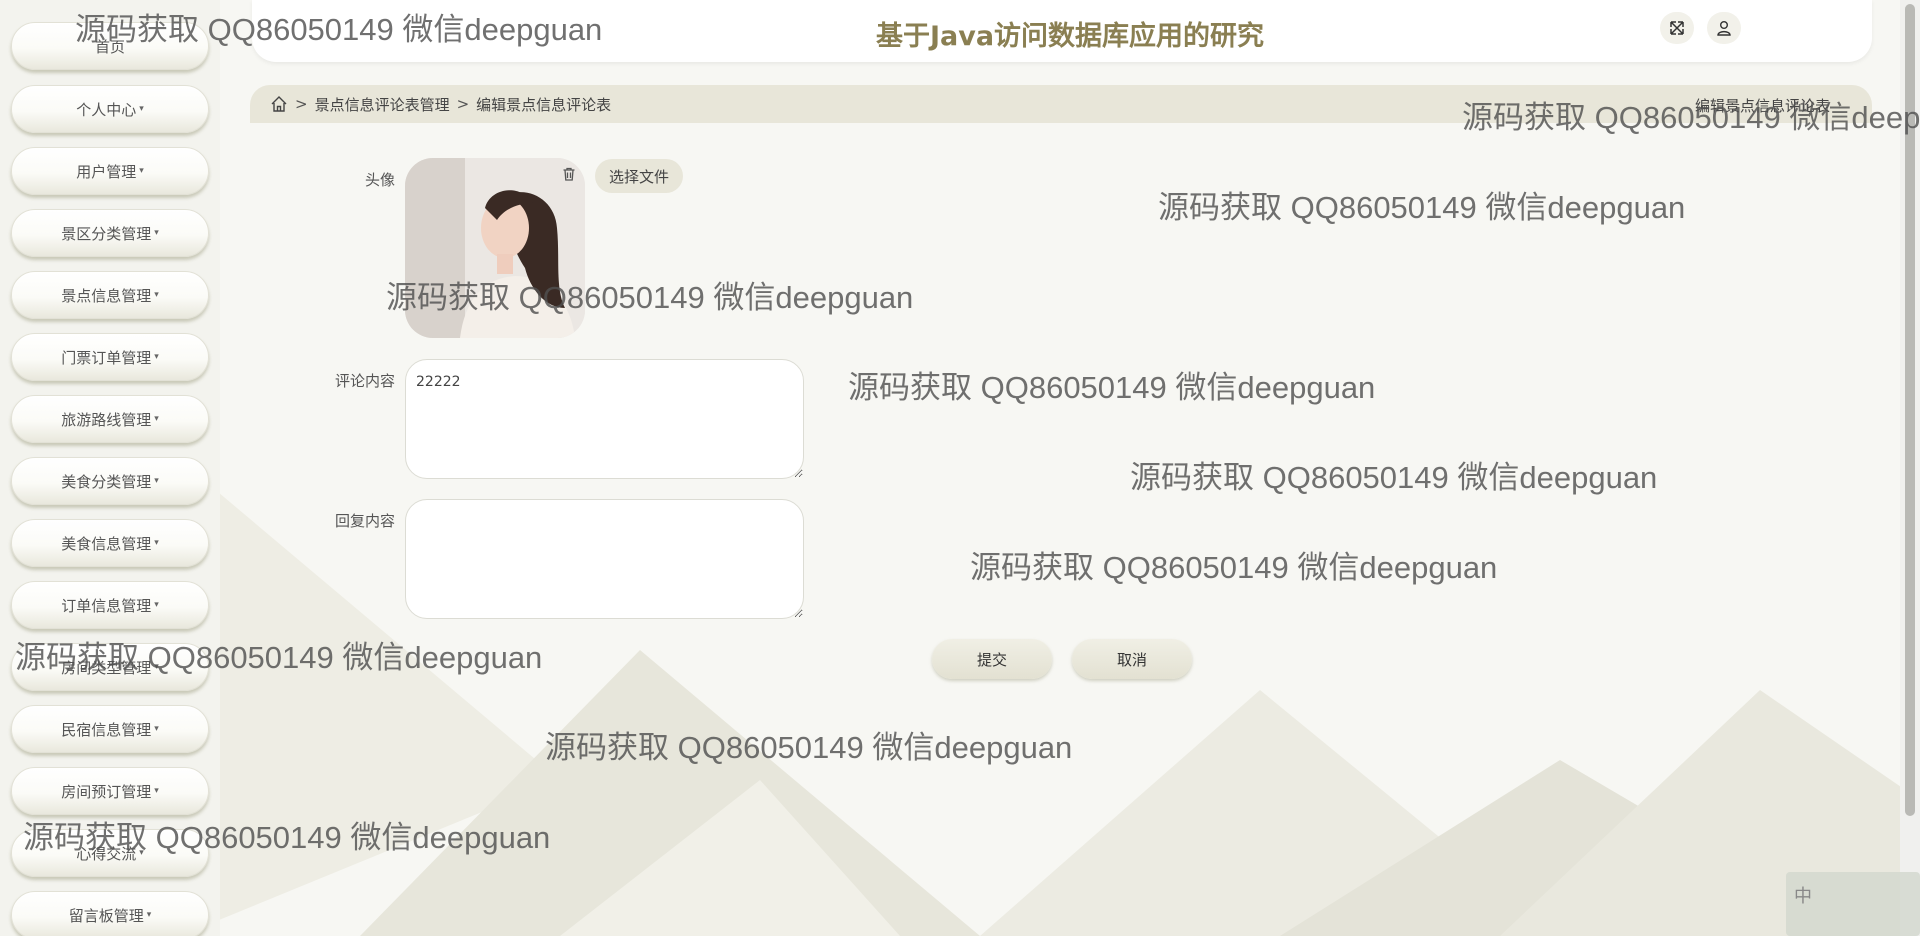 The height and width of the screenshot is (936, 1920). I want to click on fullscreen-icon, so click(1677, 28).